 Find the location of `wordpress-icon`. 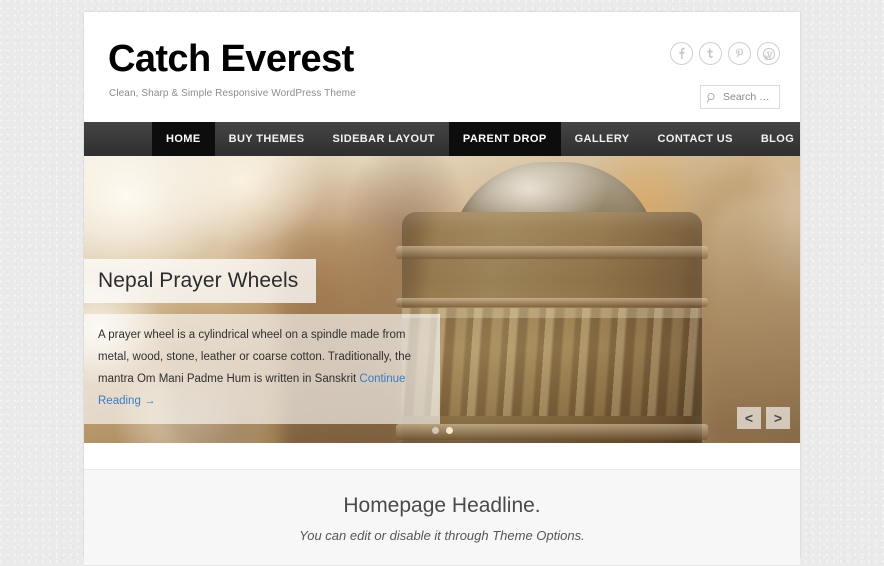

wordpress-icon is located at coordinates (768, 53).